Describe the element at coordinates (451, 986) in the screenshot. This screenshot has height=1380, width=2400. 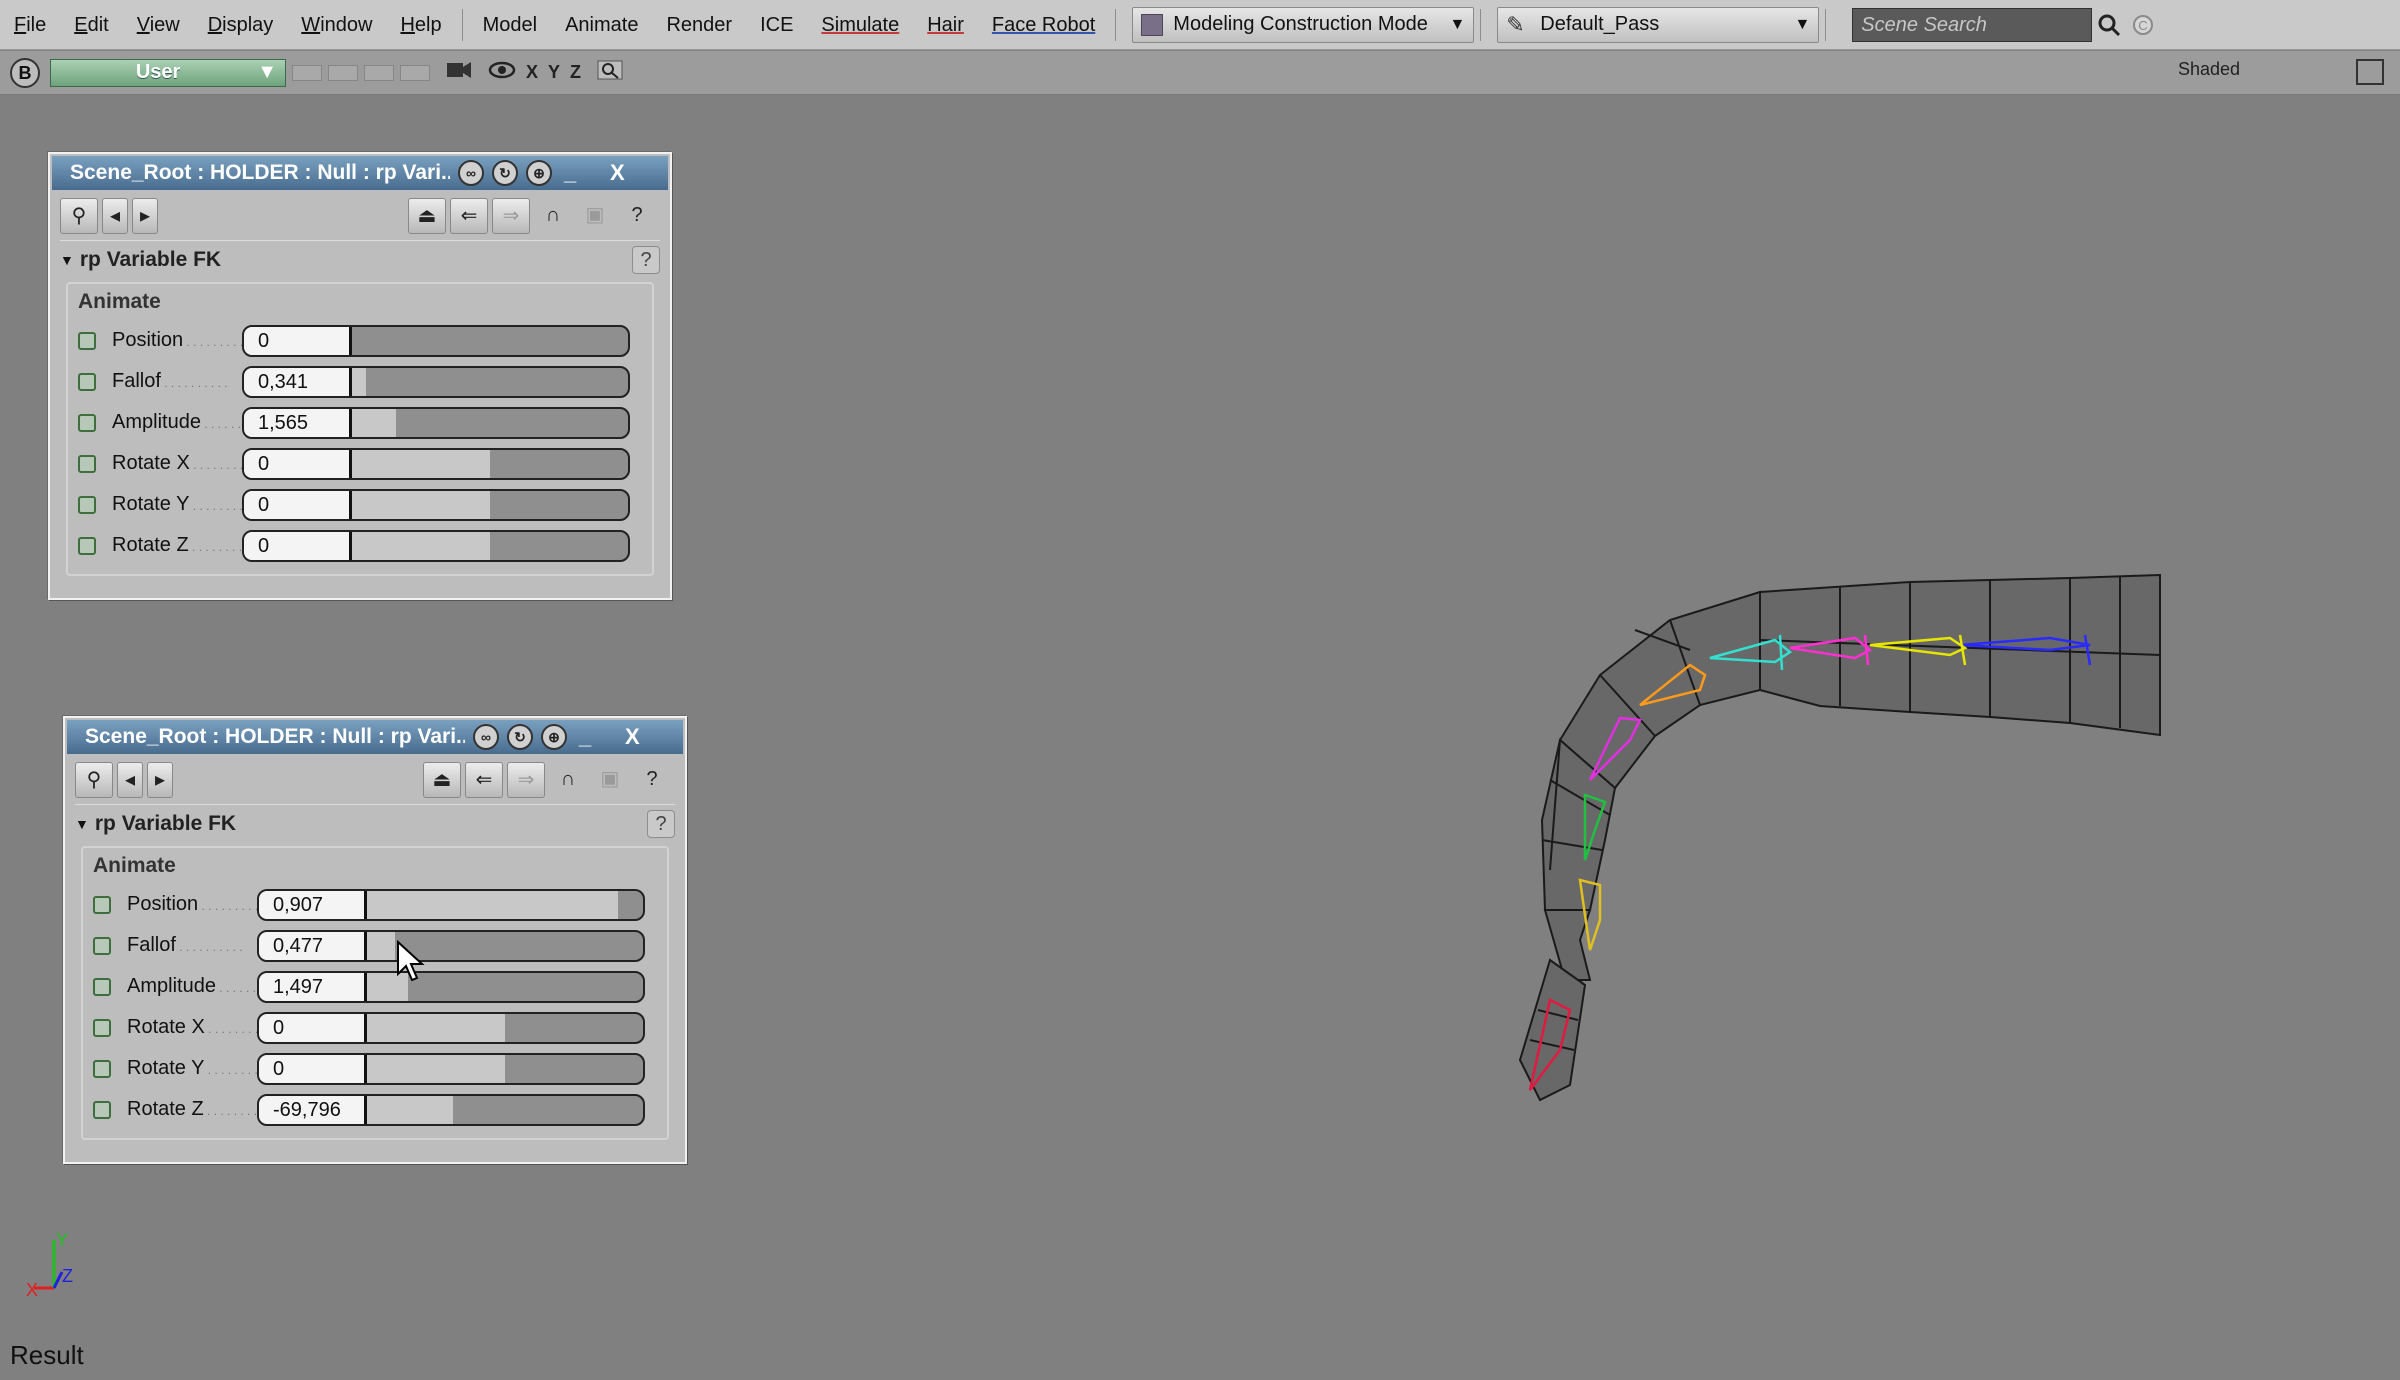
I see `param-slider: 1,497` at that location.